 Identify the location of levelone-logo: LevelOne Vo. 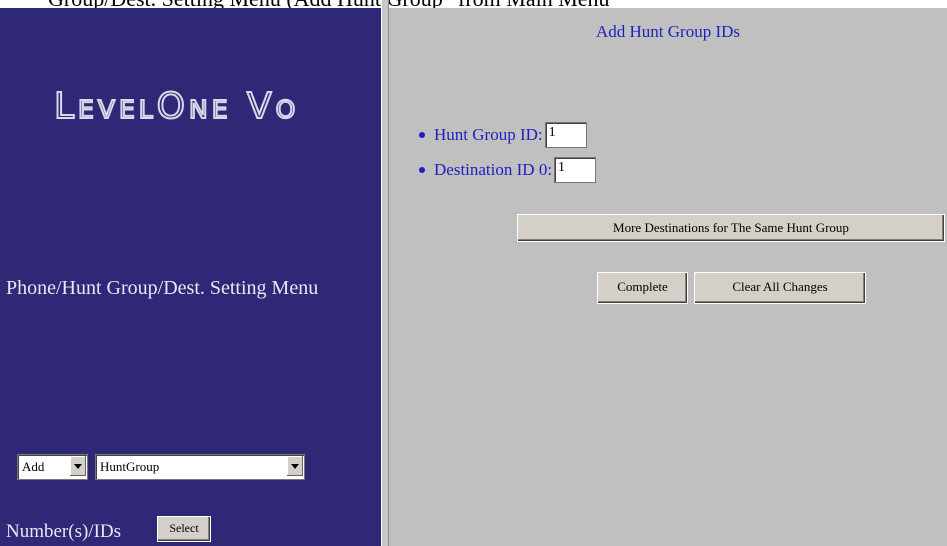
(176, 106).